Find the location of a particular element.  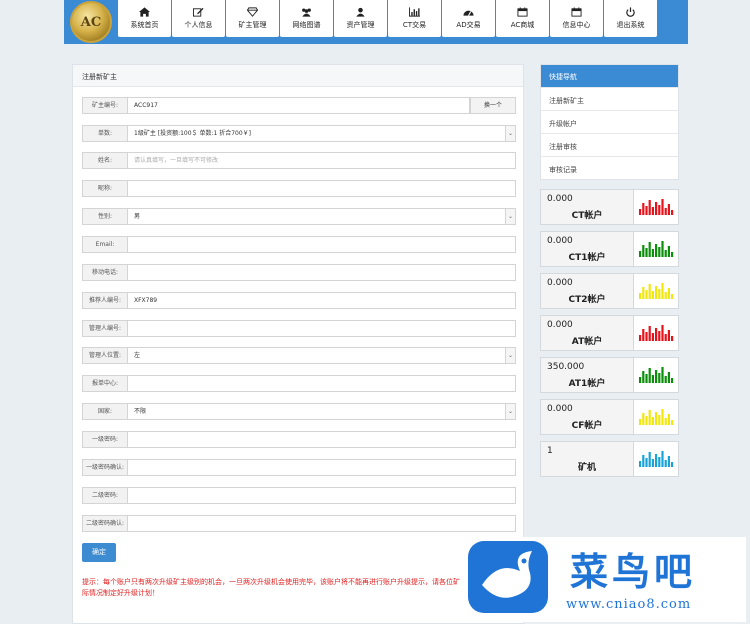

row-position: 管理人位置: 左 ⌄ is located at coordinates (299, 355).